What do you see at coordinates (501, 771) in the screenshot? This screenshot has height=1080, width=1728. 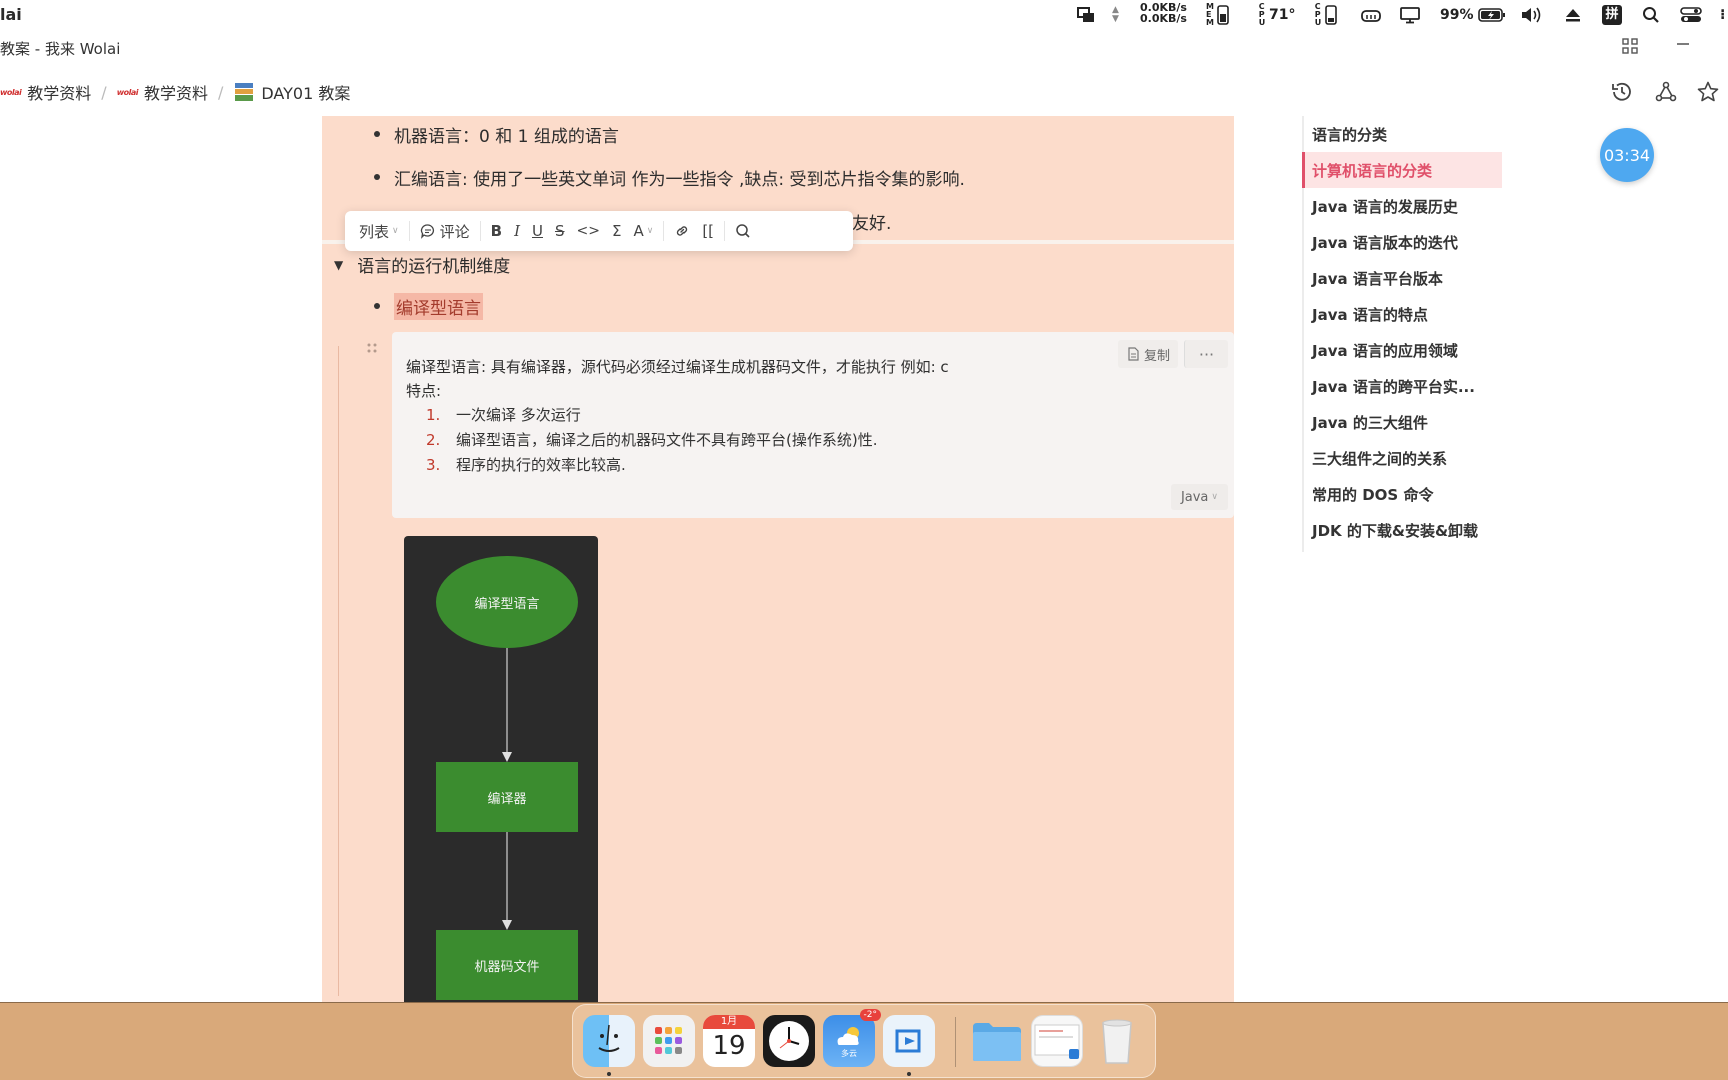 I see `flowchart-diagram: 编译型语言 编译器 机器码文件` at bounding box center [501, 771].